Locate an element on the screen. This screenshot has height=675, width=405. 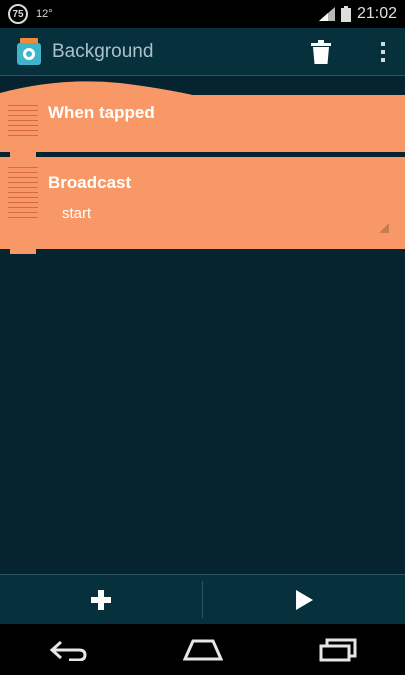
navigation-bar is located at coordinates (202, 649).